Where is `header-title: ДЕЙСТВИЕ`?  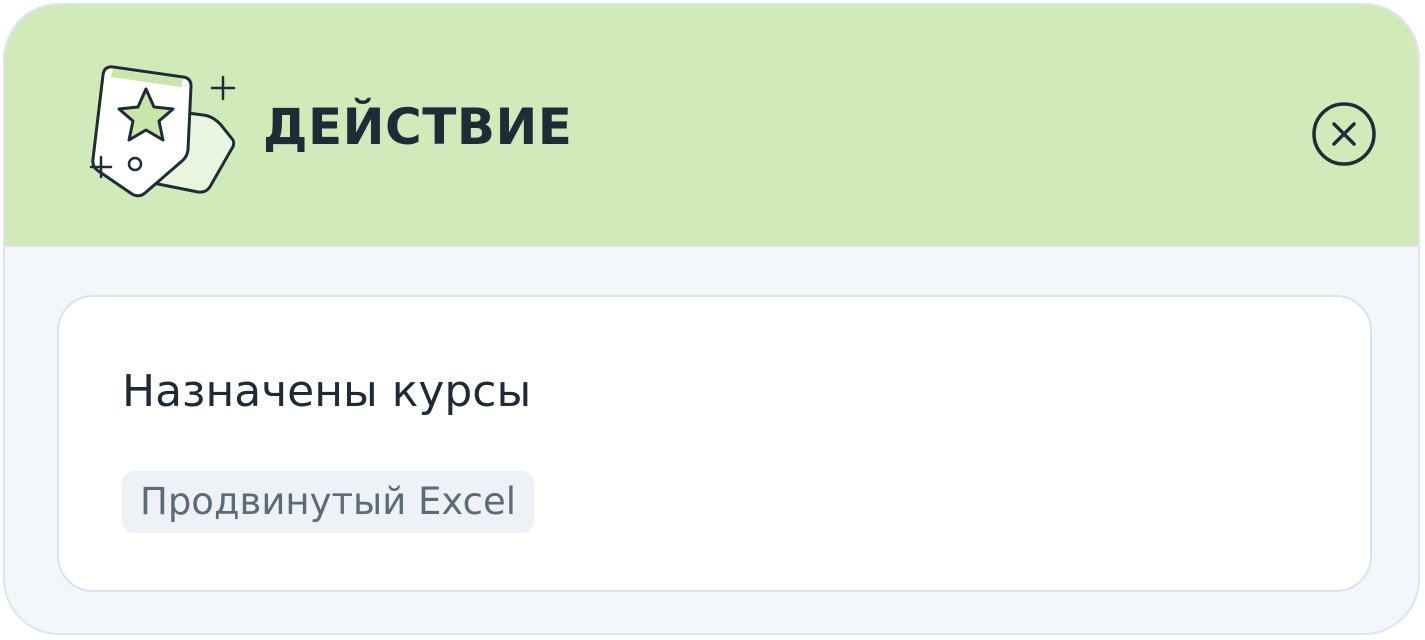 header-title: ДЕЙСТВИЕ is located at coordinates (418, 127).